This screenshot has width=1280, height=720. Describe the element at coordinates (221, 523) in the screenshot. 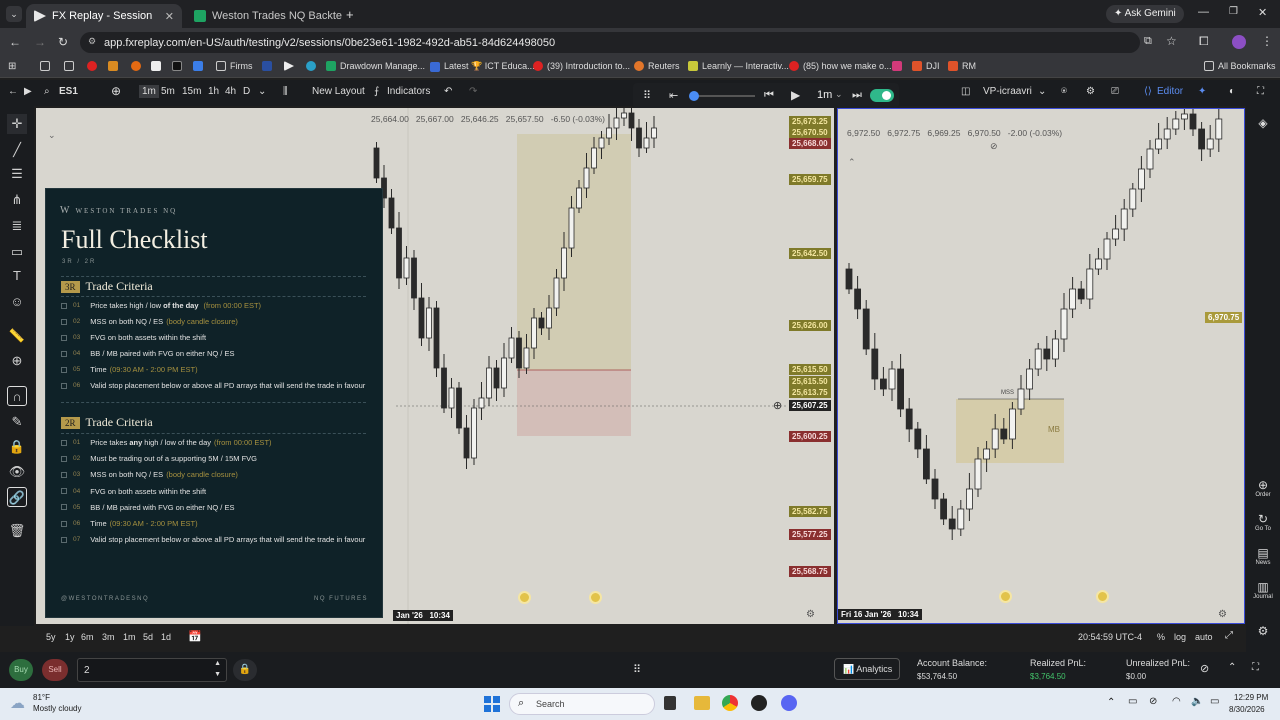

I see `checklist-item: 06 Time (09:30 AM - 2:00 PM EST)` at that location.